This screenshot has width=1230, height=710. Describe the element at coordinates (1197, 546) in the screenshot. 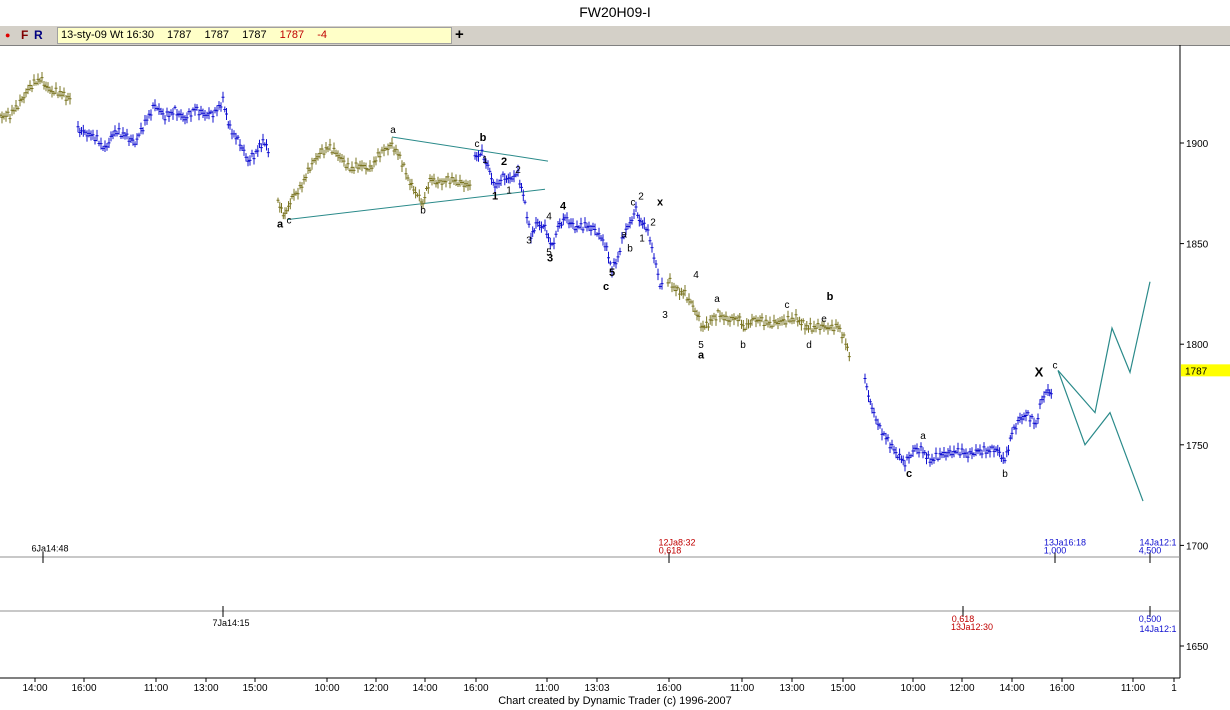

I see `y-tick-label: 1700` at that location.